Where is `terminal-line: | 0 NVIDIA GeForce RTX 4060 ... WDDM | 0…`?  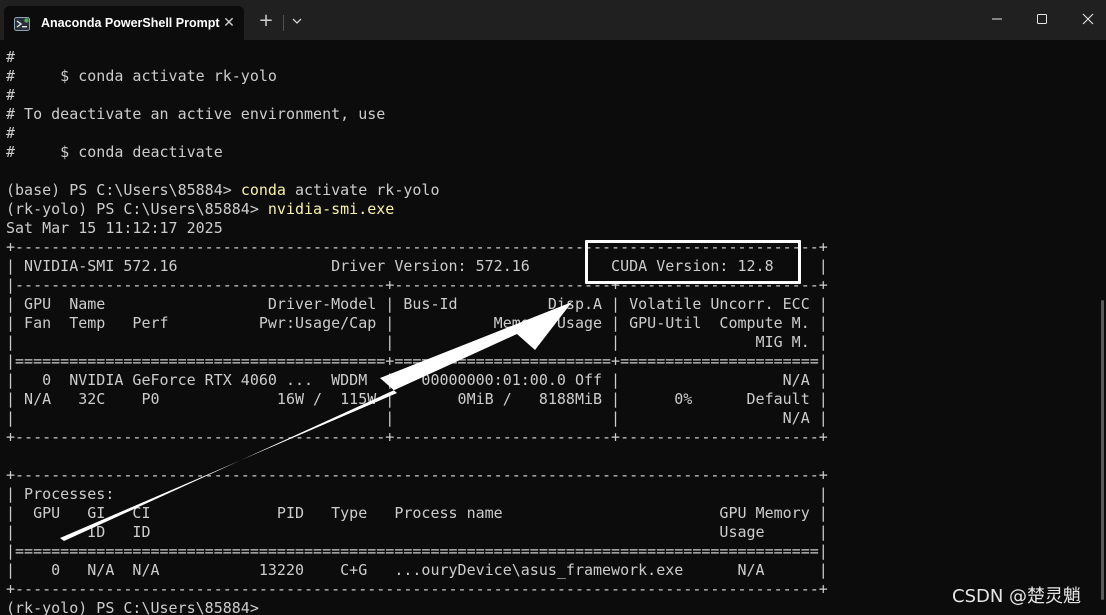 terminal-line: | 0 NVIDIA GeForce RTX 4060 ... WDDM | 0… is located at coordinates (417, 380).